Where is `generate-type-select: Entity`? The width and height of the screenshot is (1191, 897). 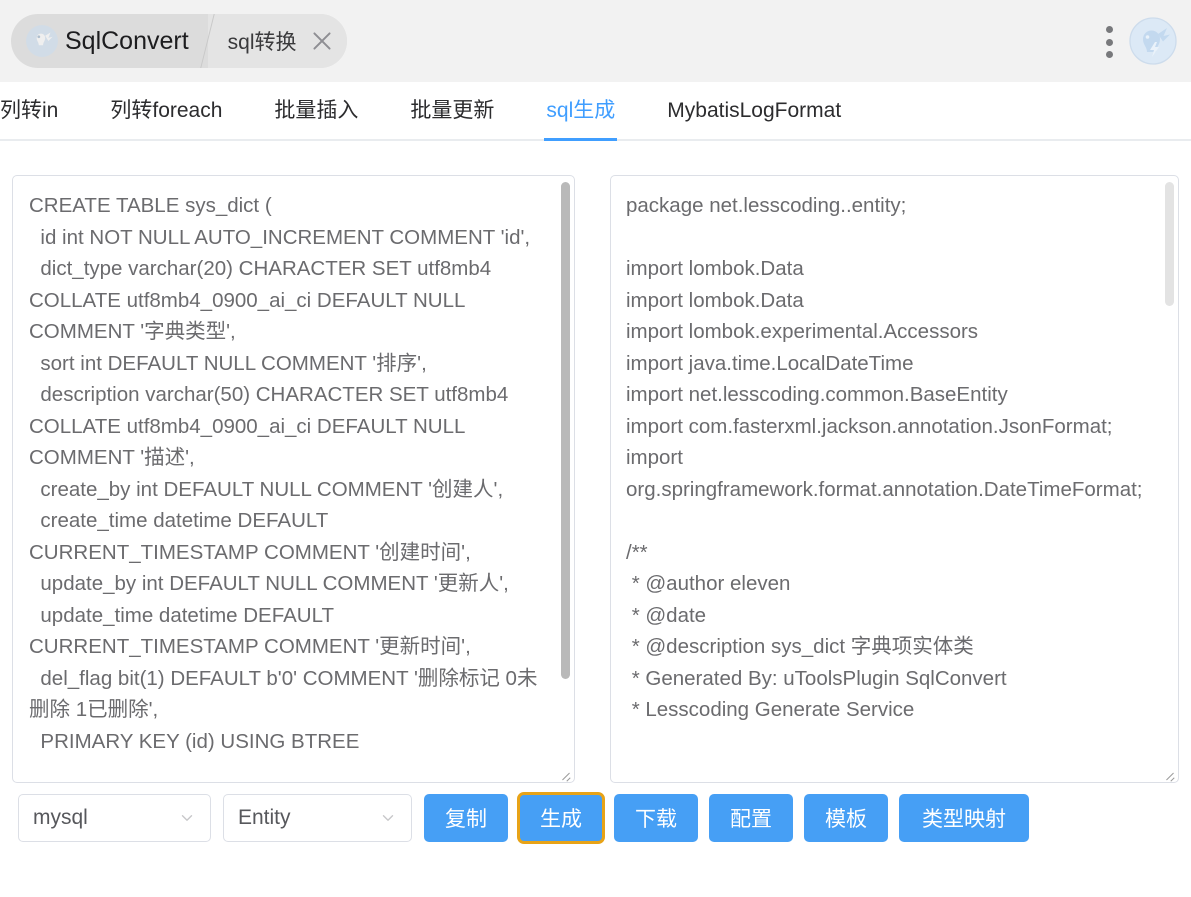 generate-type-select: Entity is located at coordinates (317, 818).